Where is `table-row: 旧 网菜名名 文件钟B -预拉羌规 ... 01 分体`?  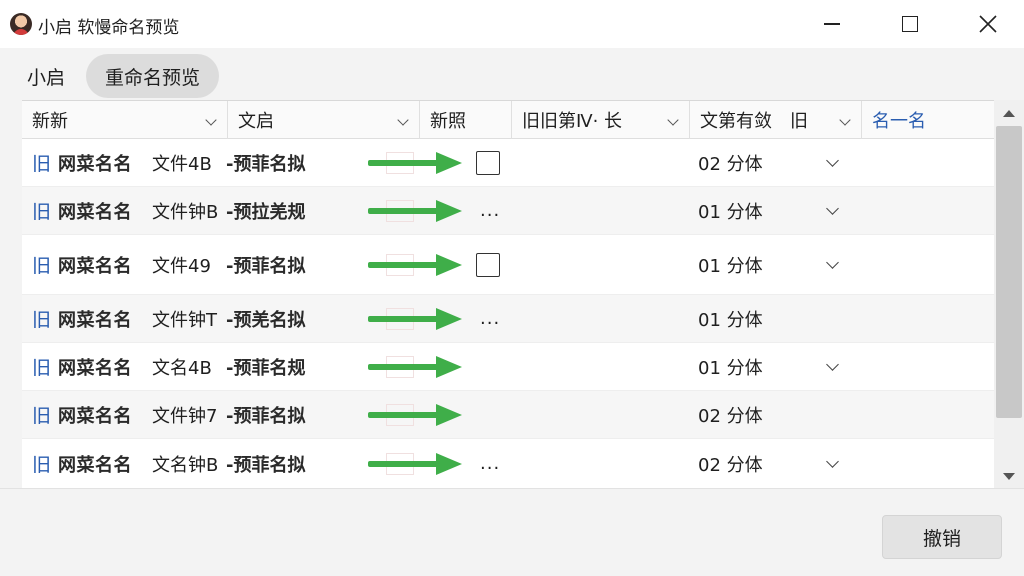
table-row: 旧 网菜名名 文件钟B -预拉羌规 ... 01 分体 is located at coordinates (508, 211).